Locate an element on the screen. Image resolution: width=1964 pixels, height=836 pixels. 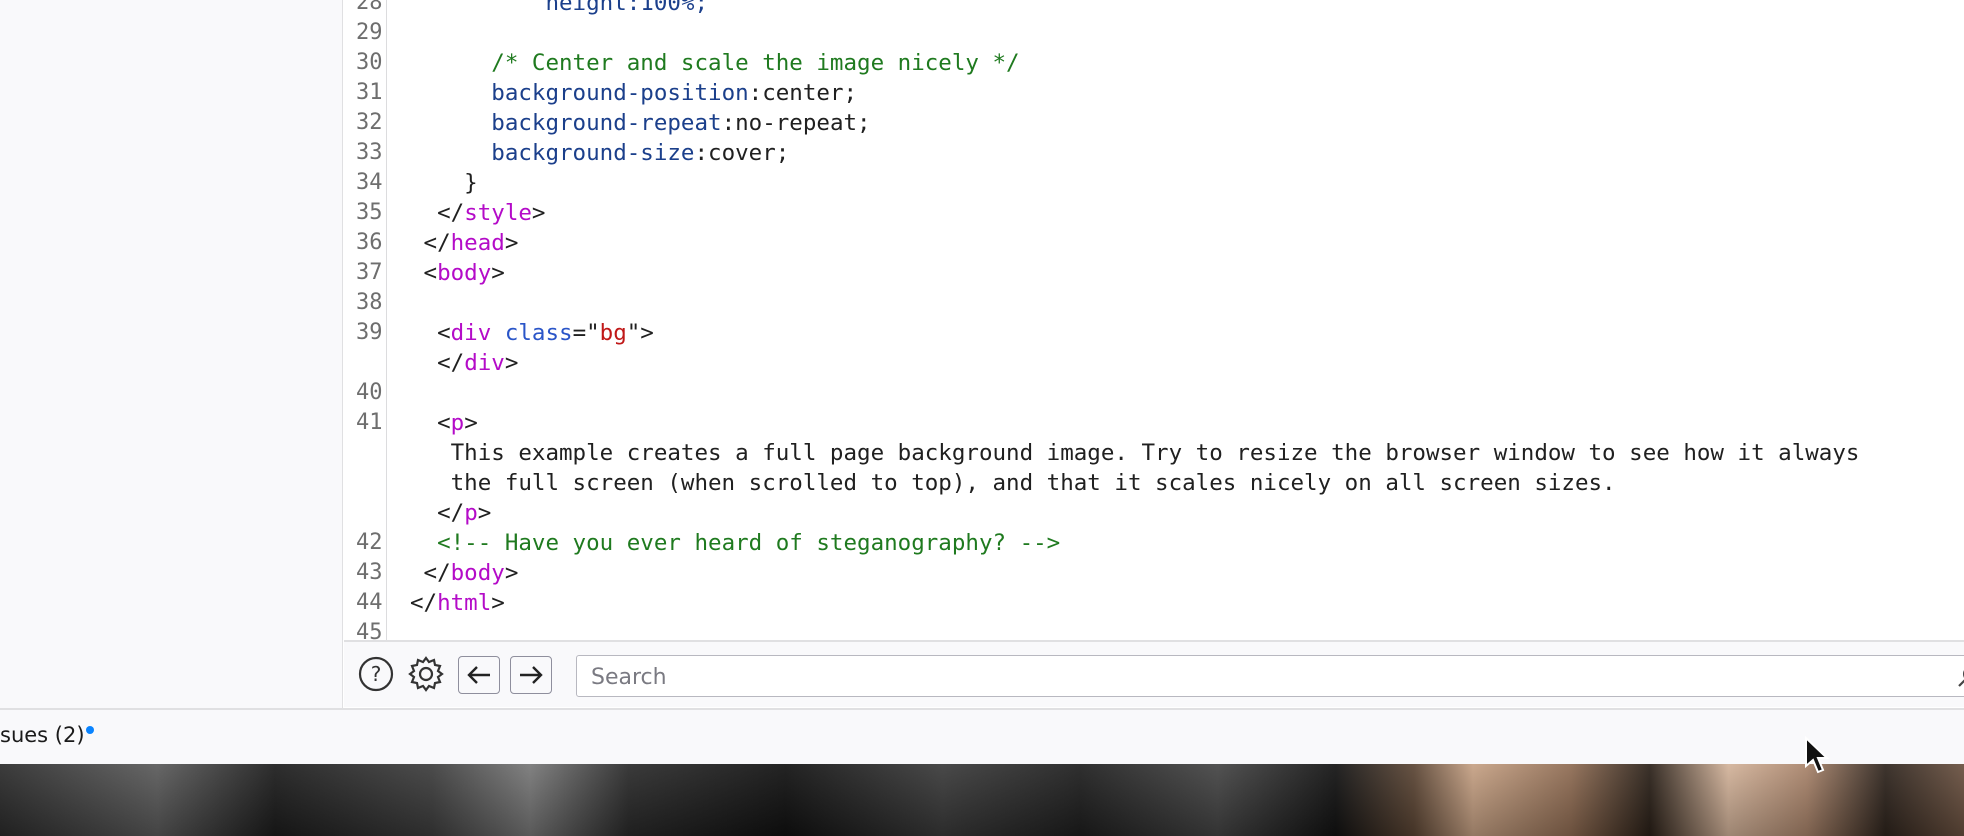
code-line: 34 } is located at coordinates (1154, 183).